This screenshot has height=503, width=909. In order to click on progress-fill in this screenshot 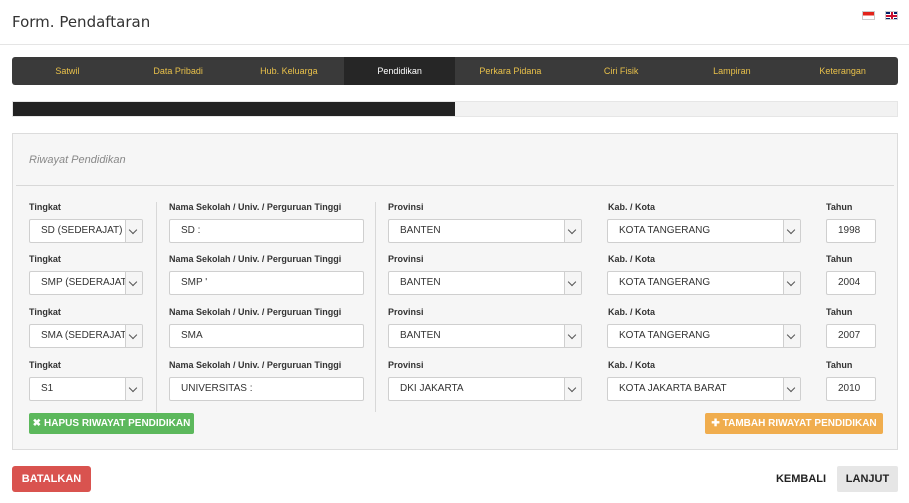, I will do `click(234, 109)`.